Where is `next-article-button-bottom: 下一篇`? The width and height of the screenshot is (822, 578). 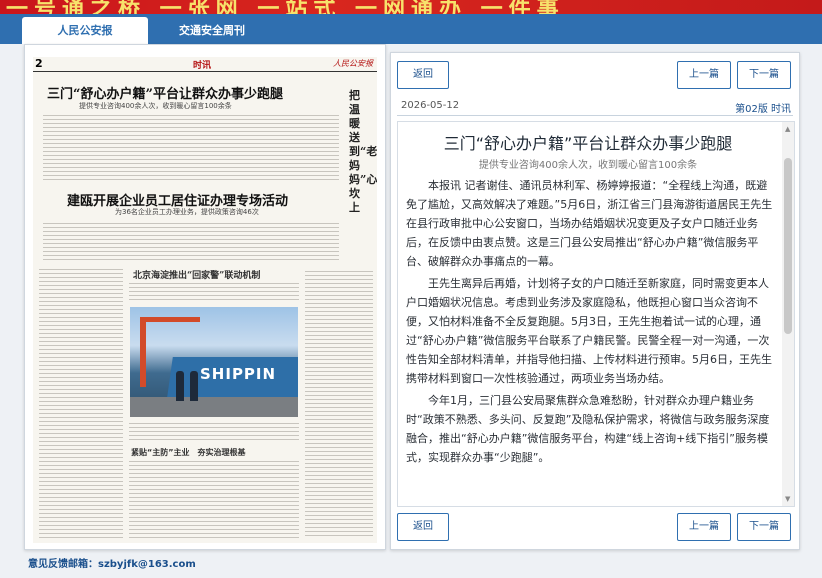
next-article-button-bottom: 下一篇 is located at coordinates (764, 527).